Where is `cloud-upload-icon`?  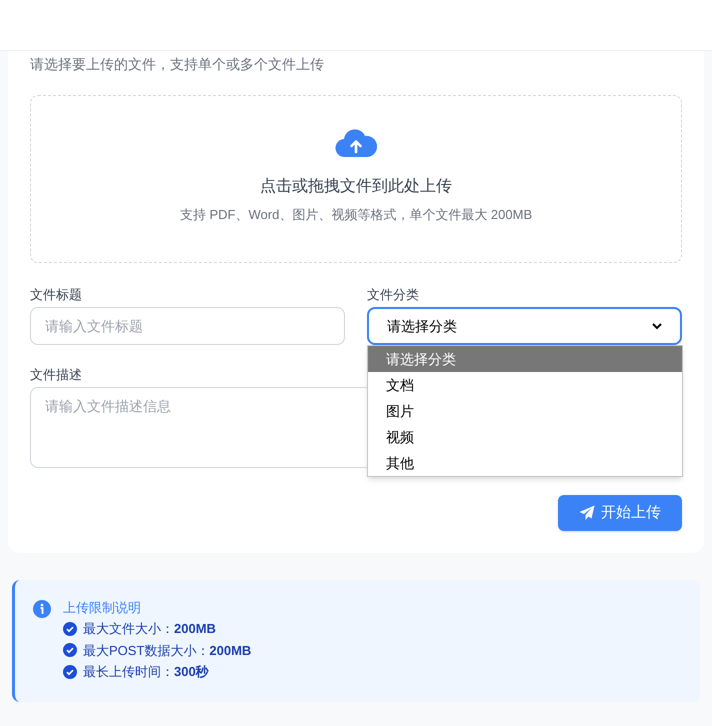
cloud-upload-icon is located at coordinates (356, 143).